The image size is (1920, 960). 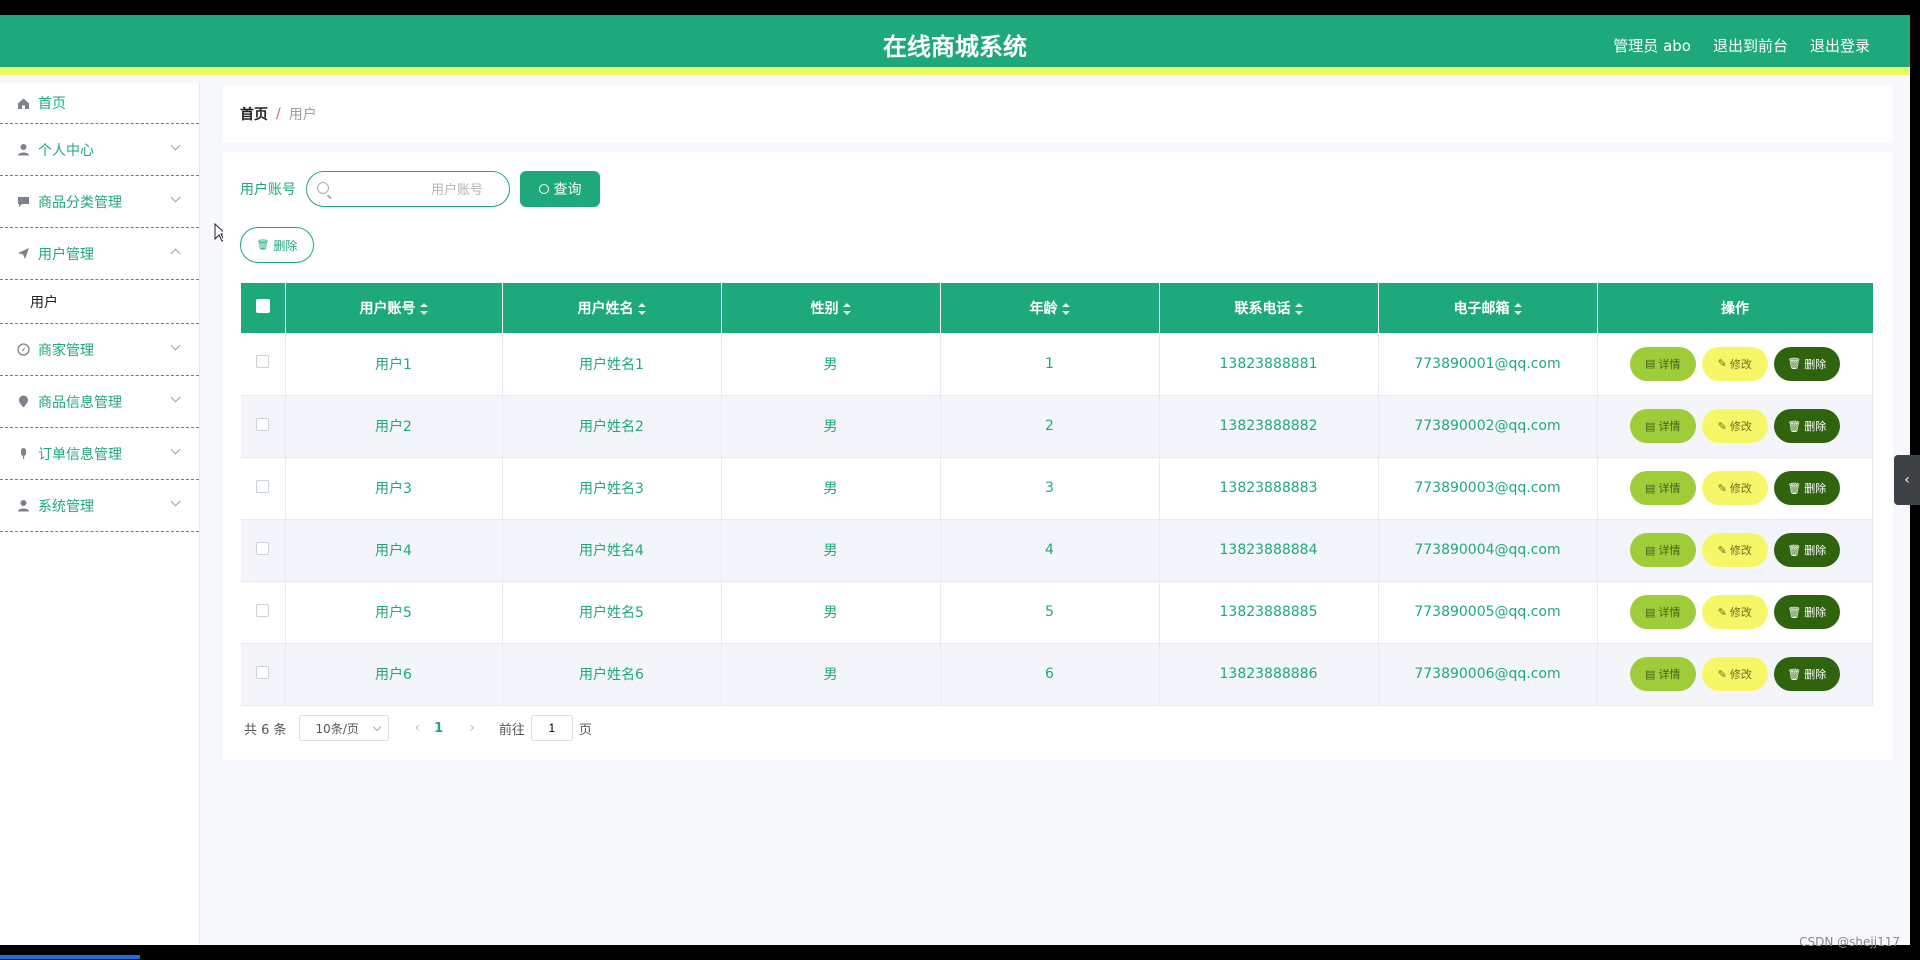 I want to click on col-phone: 联系电话, so click(x=1269, y=308).